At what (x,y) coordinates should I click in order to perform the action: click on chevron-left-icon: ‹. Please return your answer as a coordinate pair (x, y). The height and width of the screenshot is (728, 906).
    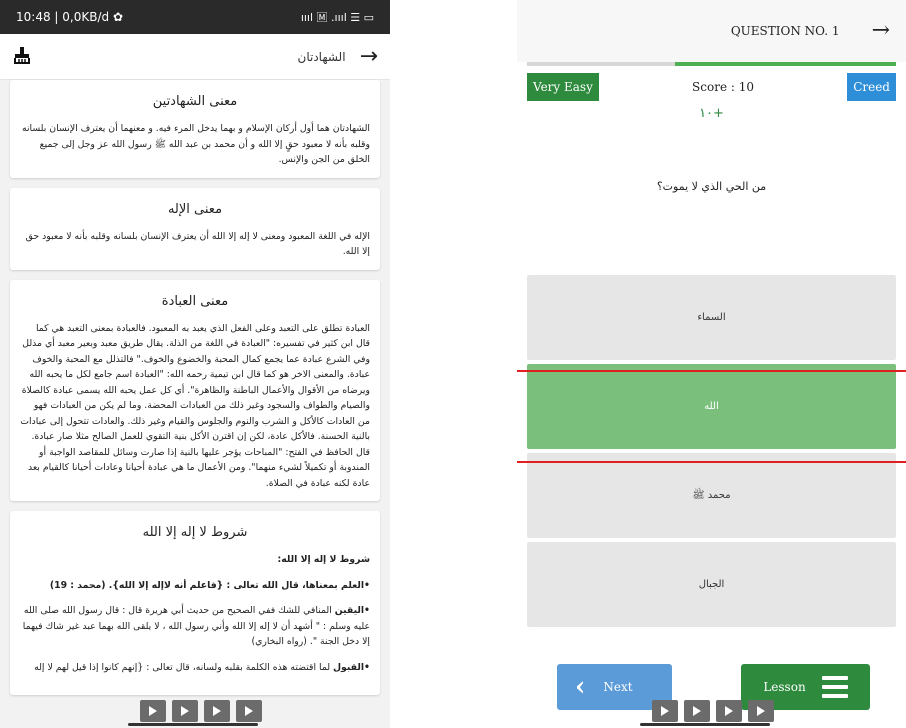
    Looking at the image, I should click on (580, 687).